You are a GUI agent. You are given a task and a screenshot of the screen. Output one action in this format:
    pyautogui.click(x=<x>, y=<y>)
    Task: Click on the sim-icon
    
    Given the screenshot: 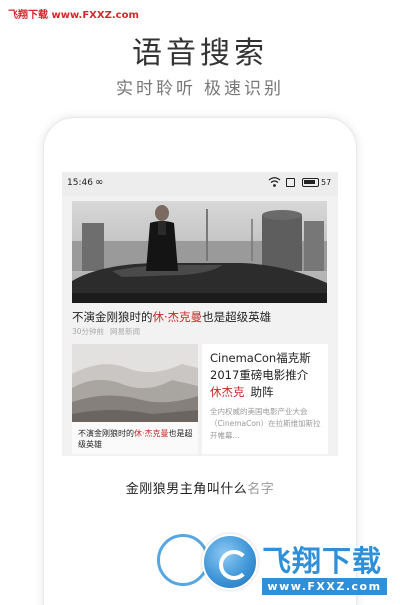 What is the action you would take?
    pyautogui.click(x=290, y=182)
    